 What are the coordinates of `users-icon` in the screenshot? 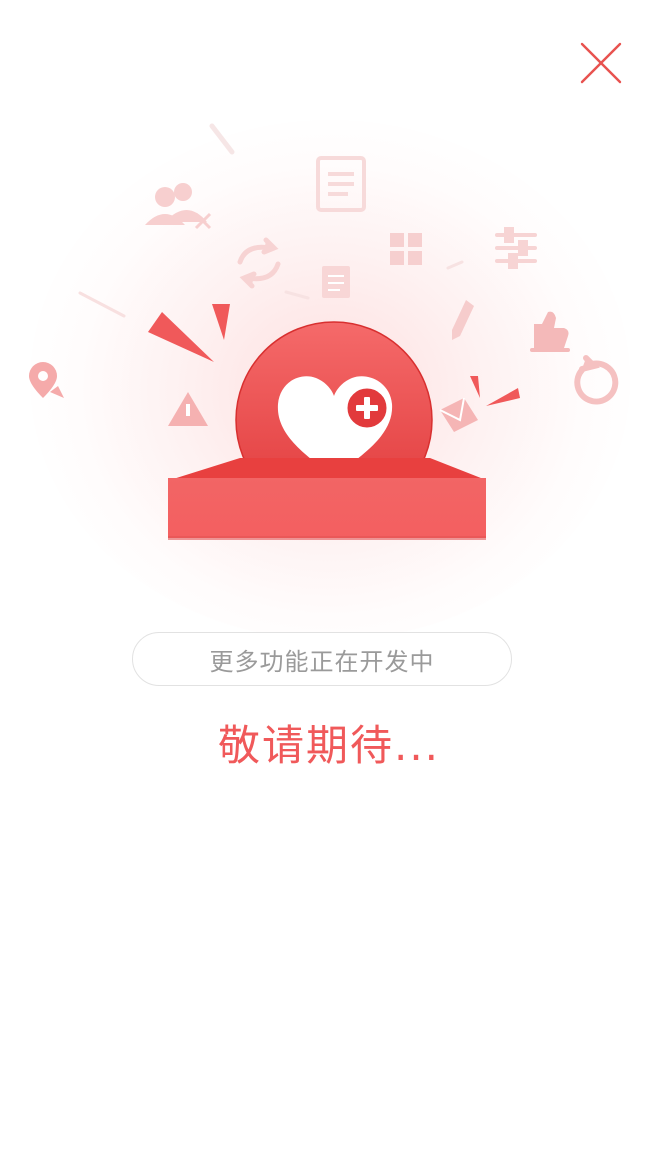 It's located at (178, 206).